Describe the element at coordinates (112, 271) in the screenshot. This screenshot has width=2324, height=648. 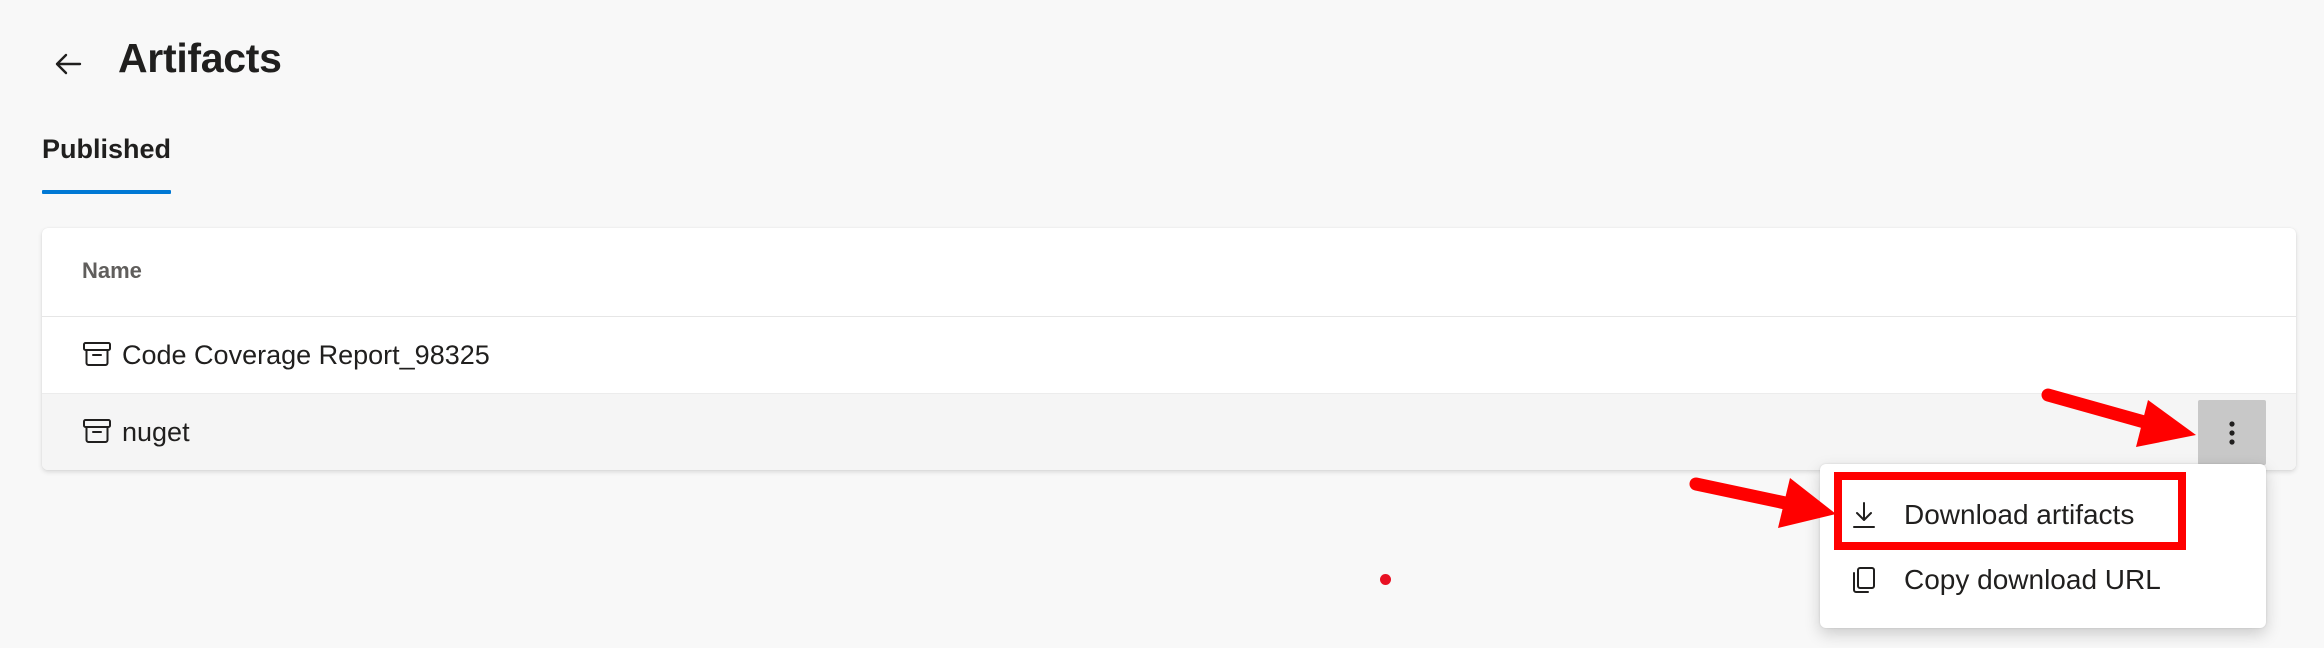
I see `column-header-name: Name` at that location.